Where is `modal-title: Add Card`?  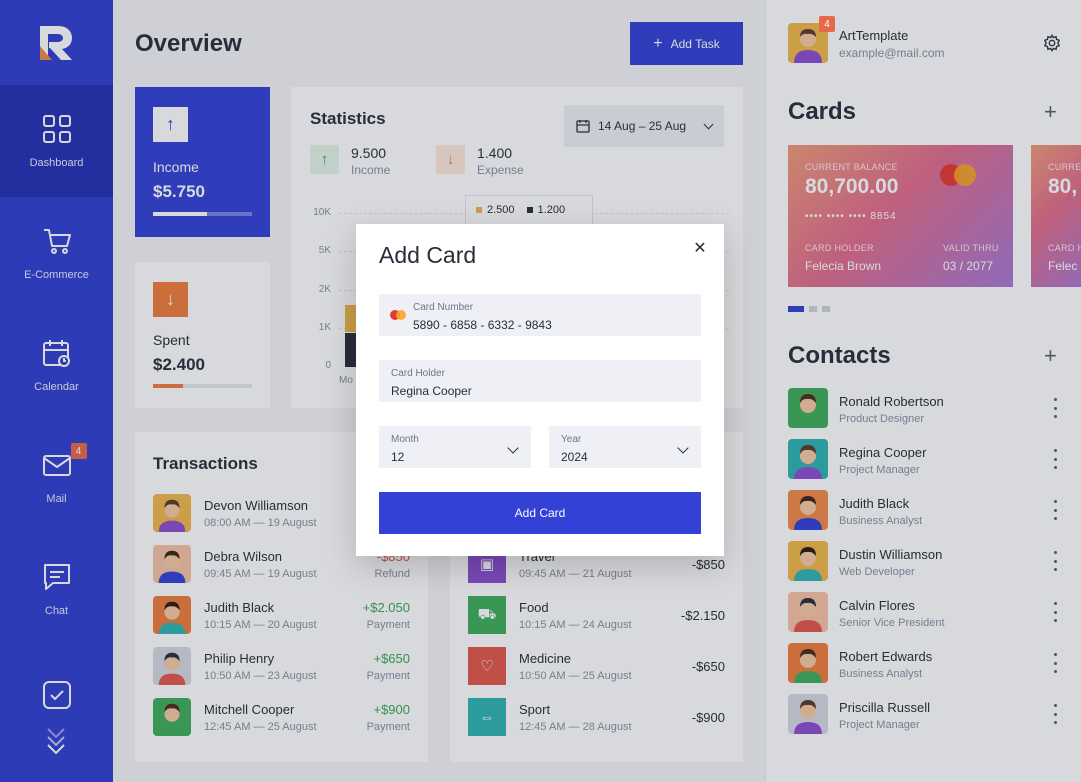
modal-title: Add Card is located at coordinates (428, 255).